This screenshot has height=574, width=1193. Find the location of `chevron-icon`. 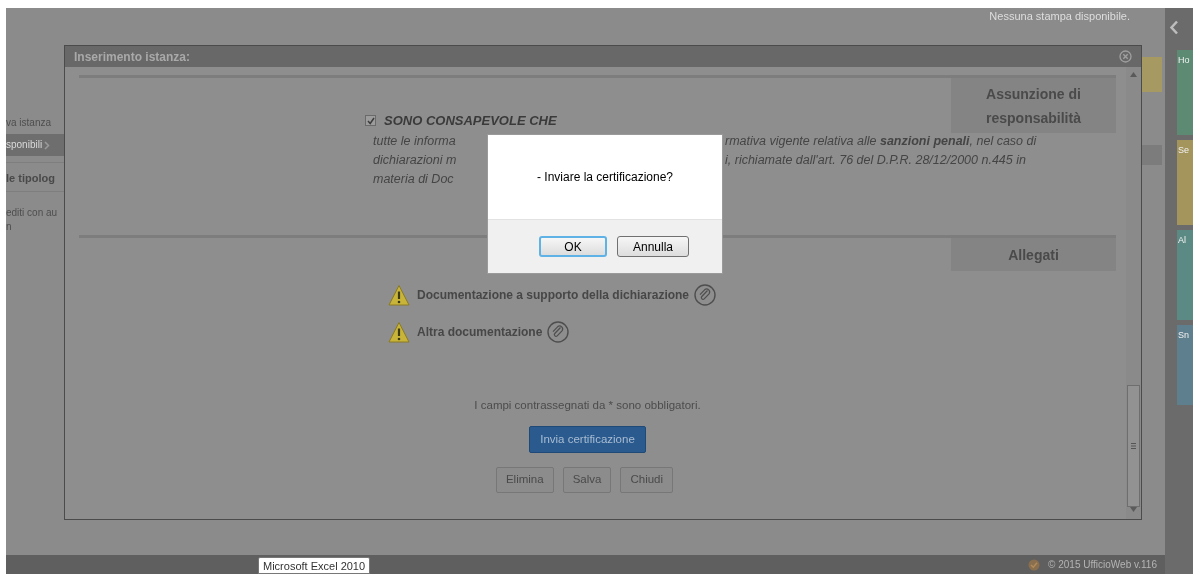

chevron-icon is located at coordinates (47, 145).